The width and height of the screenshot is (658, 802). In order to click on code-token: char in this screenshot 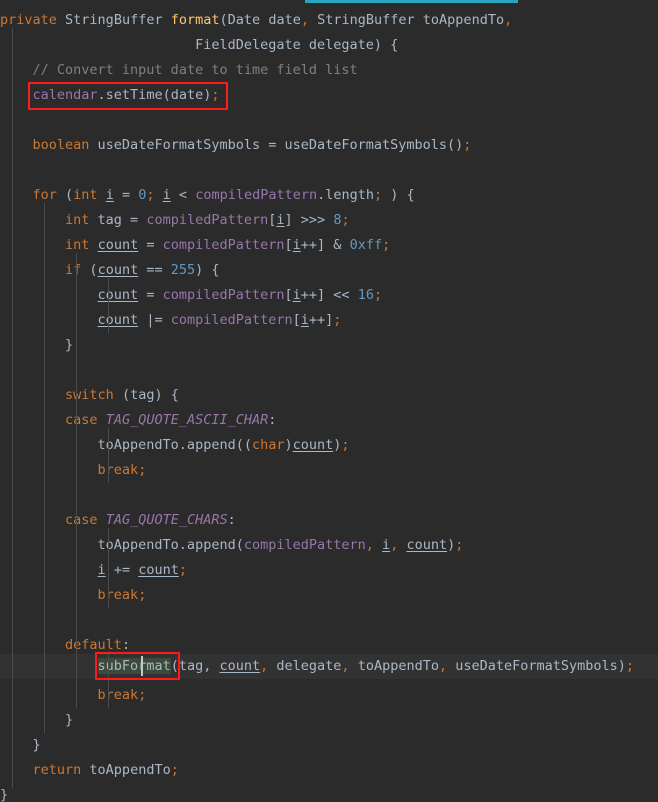, I will do `click(268, 445)`.